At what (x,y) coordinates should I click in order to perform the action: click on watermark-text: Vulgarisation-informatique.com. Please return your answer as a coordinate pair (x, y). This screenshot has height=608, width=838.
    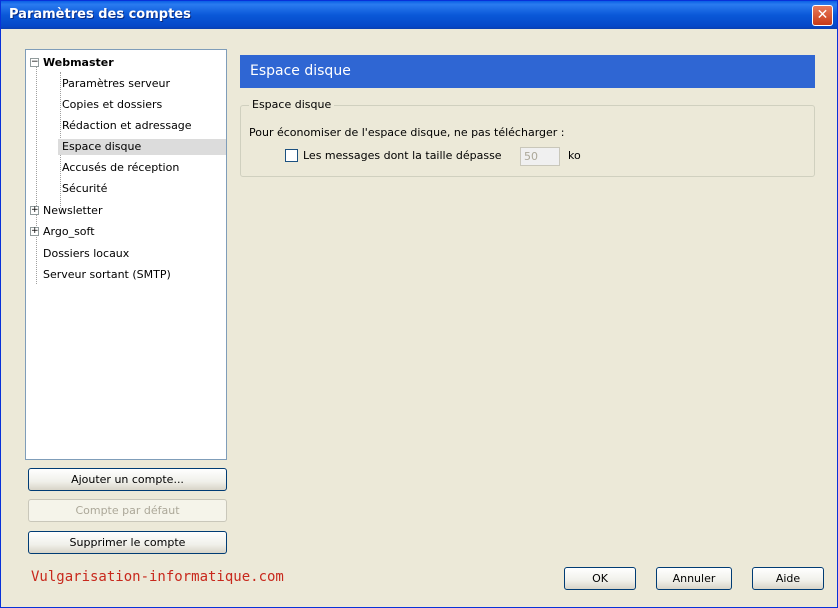
    Looking at the image, I should click on (157, 577).